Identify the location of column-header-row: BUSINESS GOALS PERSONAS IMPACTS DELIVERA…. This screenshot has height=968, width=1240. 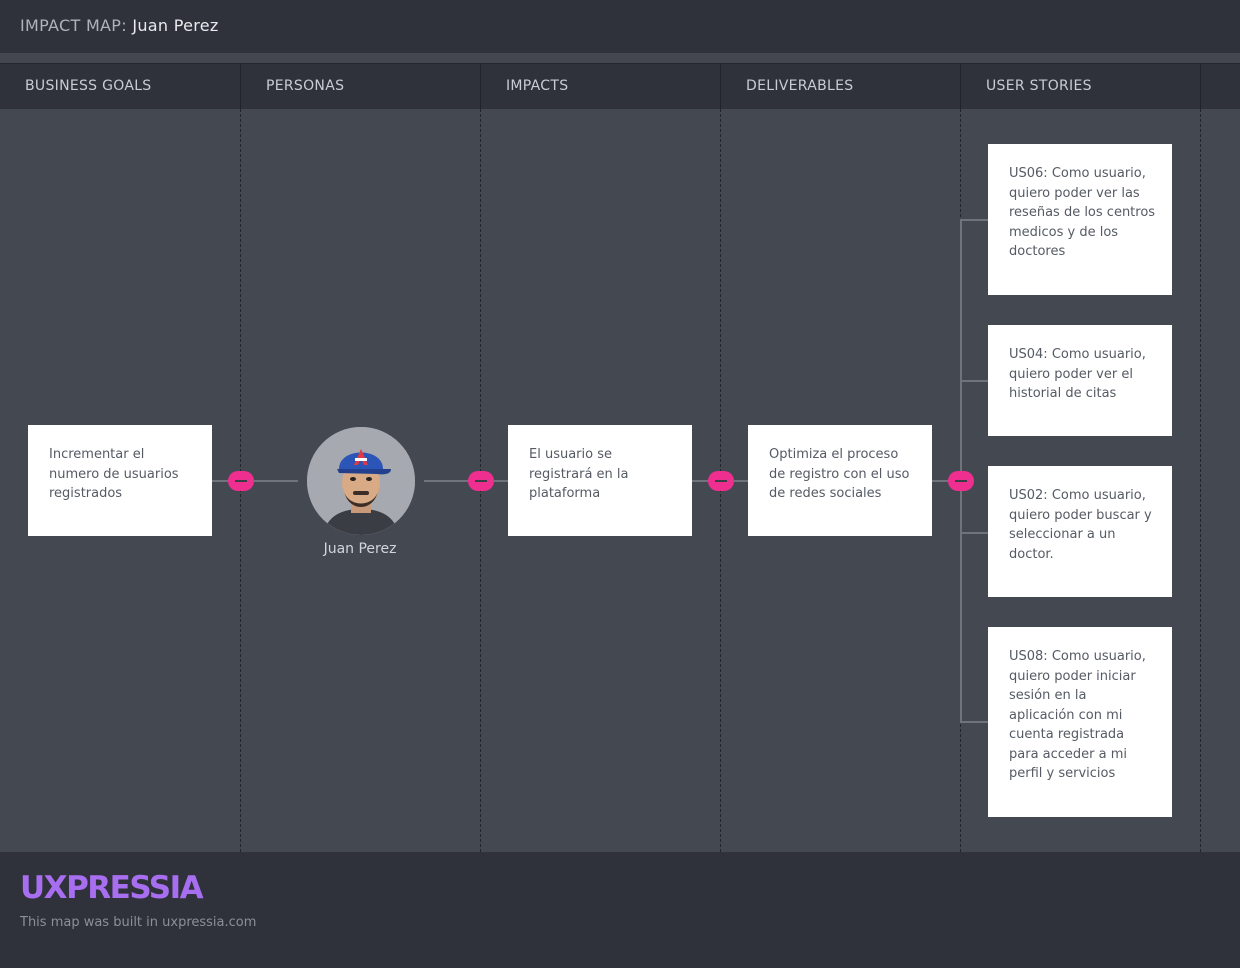
(620, 86).